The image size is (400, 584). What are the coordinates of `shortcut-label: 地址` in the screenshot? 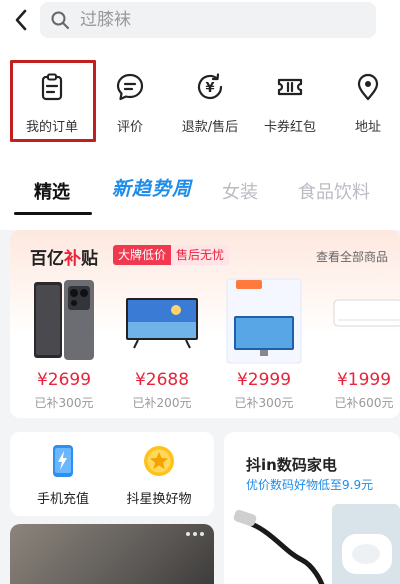 It's located at (367, 127).